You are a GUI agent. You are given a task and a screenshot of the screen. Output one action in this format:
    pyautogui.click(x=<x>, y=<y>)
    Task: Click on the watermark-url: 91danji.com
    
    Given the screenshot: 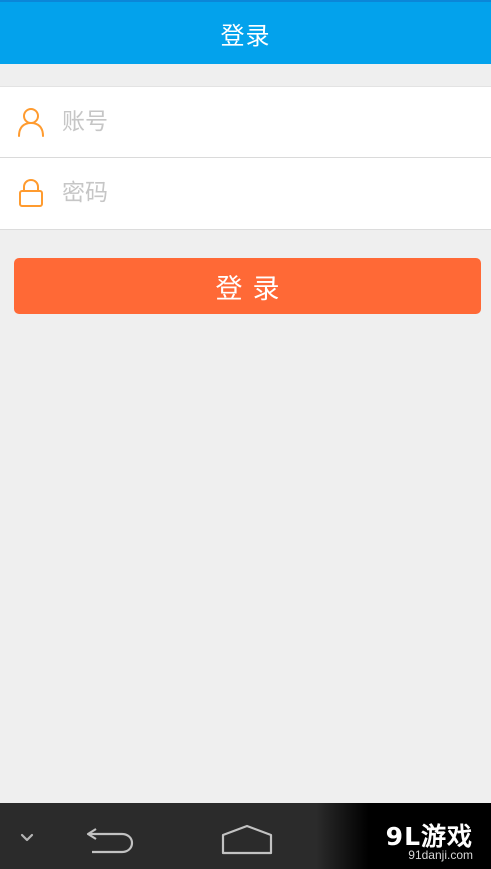 What is the action you would take?
    pyautogui.click(x=440, y=855)
    